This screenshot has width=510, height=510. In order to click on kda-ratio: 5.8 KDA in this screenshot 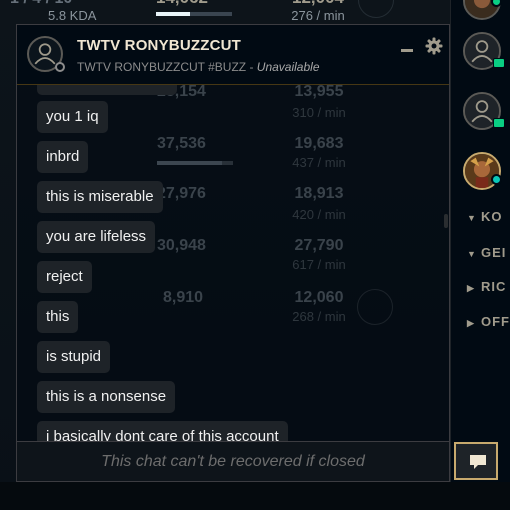, I will do `click(72, 15)`.